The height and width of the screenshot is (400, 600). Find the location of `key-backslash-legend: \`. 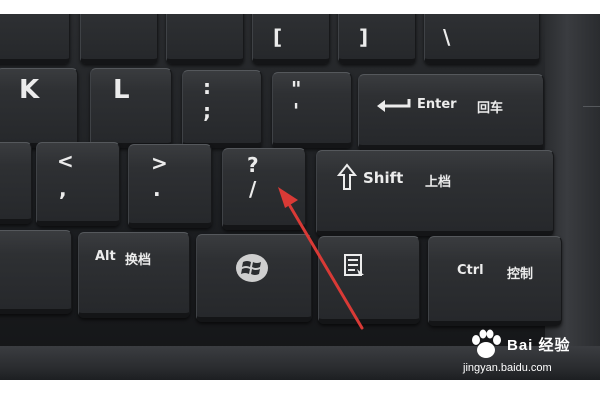

key-backslash-legend: \ is located at coordinates (447, 37).